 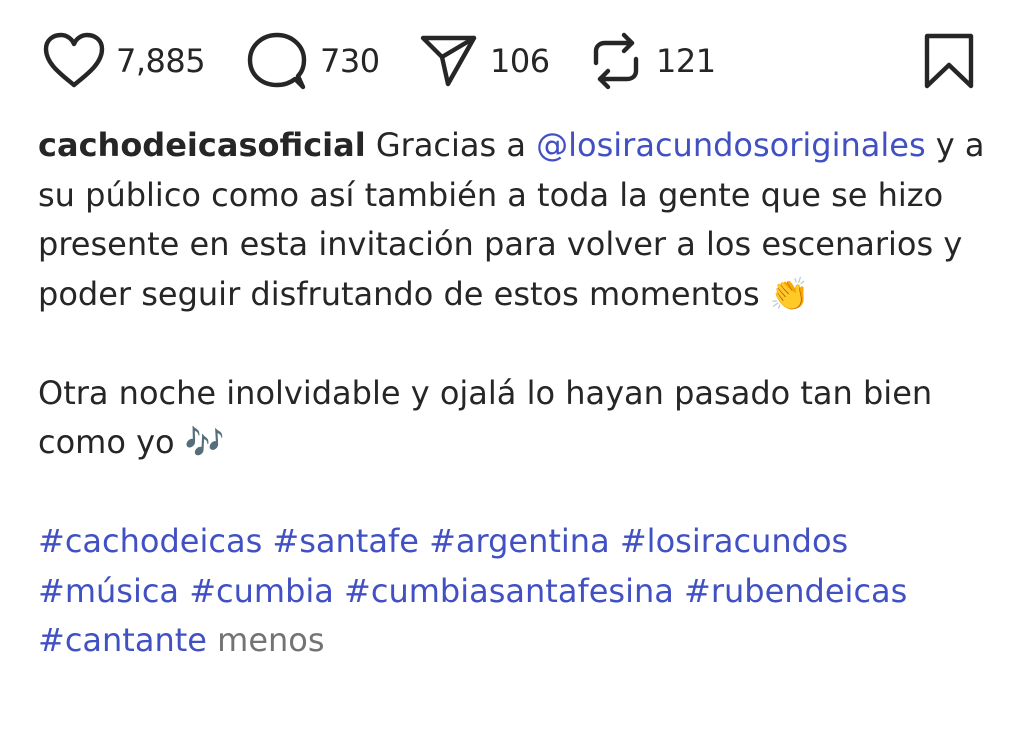 What do you see at coordinates (202, 145) in the screenshot?
I see `author-username: cachodeicasoficial` at bounding box center [202, 145].